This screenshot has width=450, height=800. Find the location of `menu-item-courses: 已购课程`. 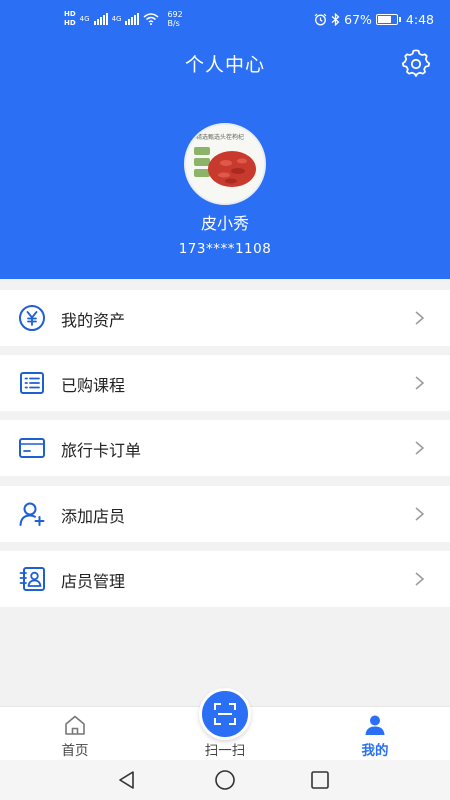

menu-item-courses: 已购课程 is located at coordinates (225, 383).